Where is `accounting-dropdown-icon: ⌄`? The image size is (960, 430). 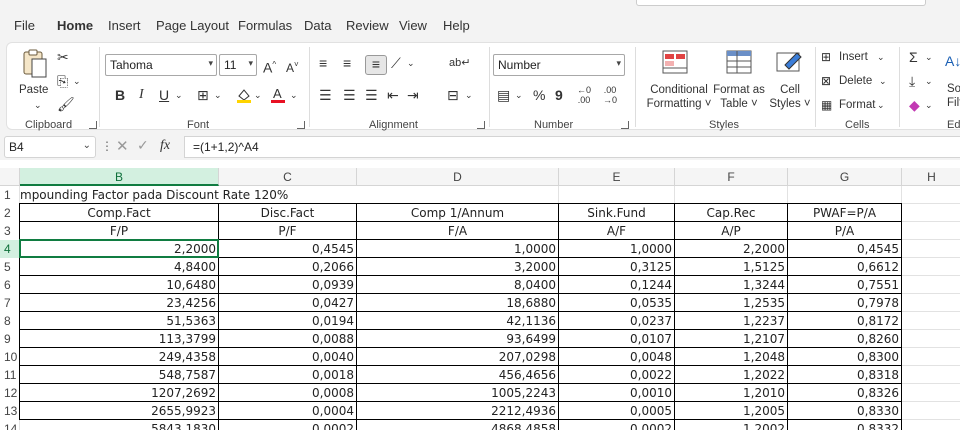 accounting-dropdown-icon: ⌄ is located at coordinates (519, 95).